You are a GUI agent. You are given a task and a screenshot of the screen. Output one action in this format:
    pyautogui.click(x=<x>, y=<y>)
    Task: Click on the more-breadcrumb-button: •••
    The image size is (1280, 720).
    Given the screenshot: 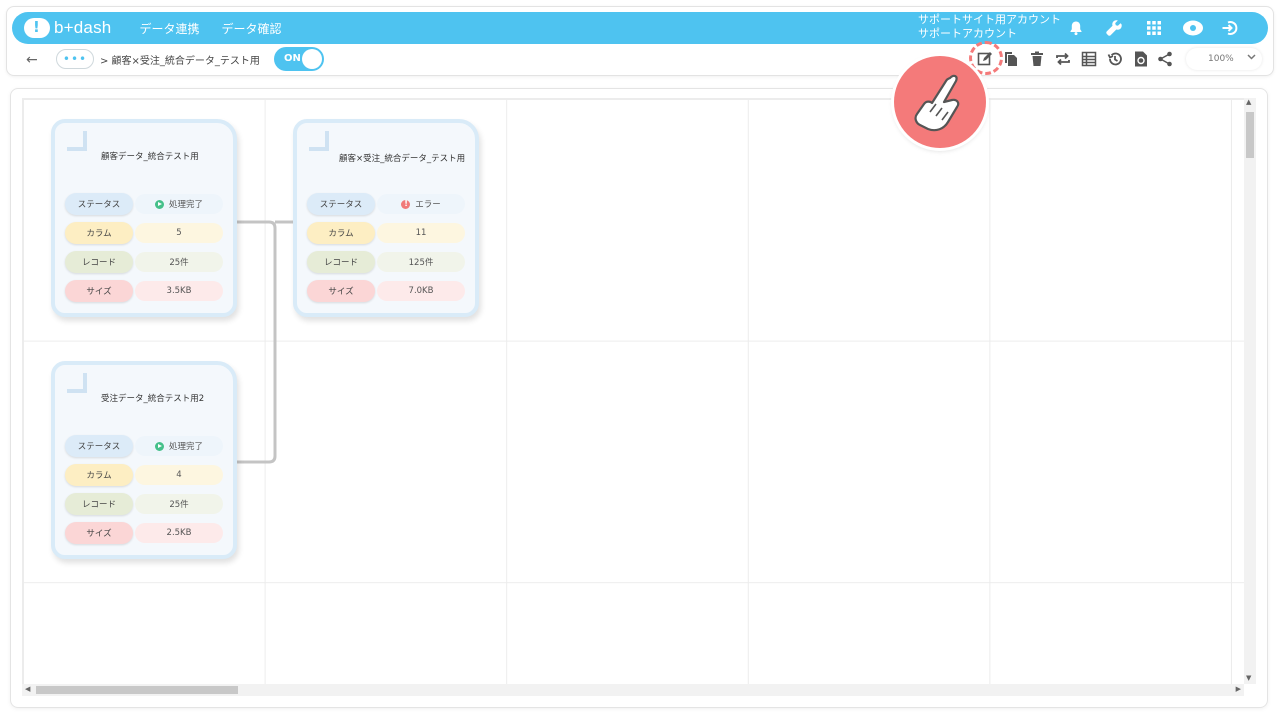 What is the action you would take?
    pyautogui.click(x=75, y=59)
    